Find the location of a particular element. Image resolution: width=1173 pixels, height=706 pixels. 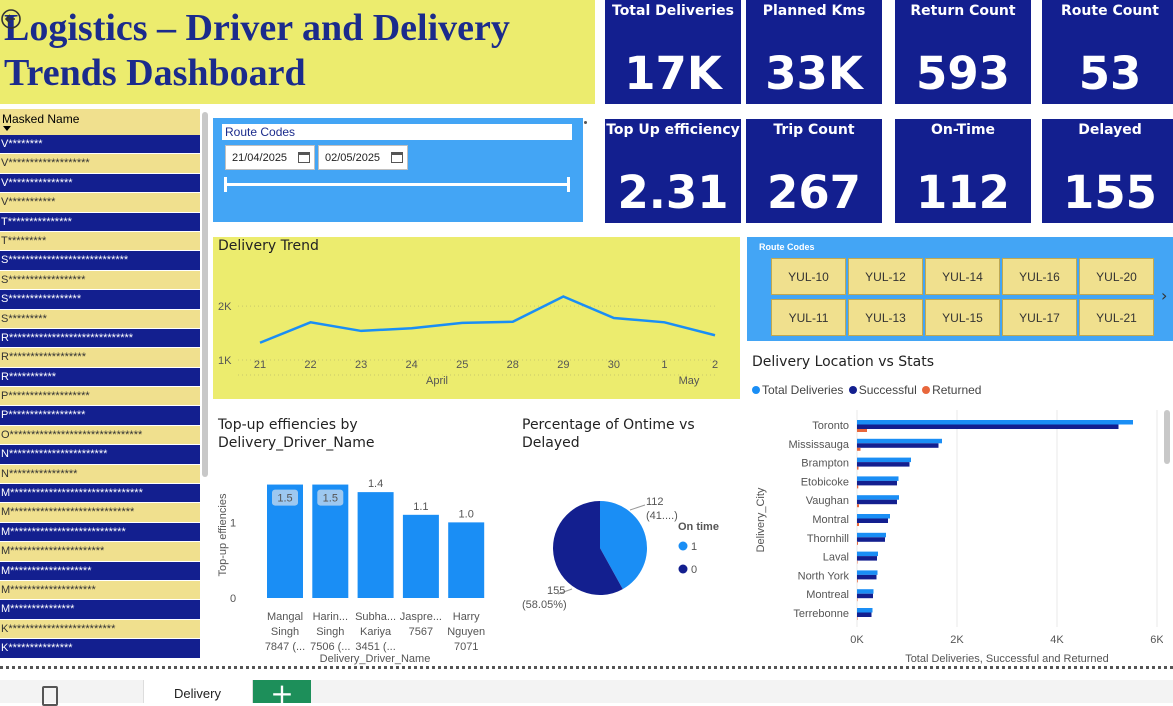

table-row: R***************************** is located at coordinates (100, 338).